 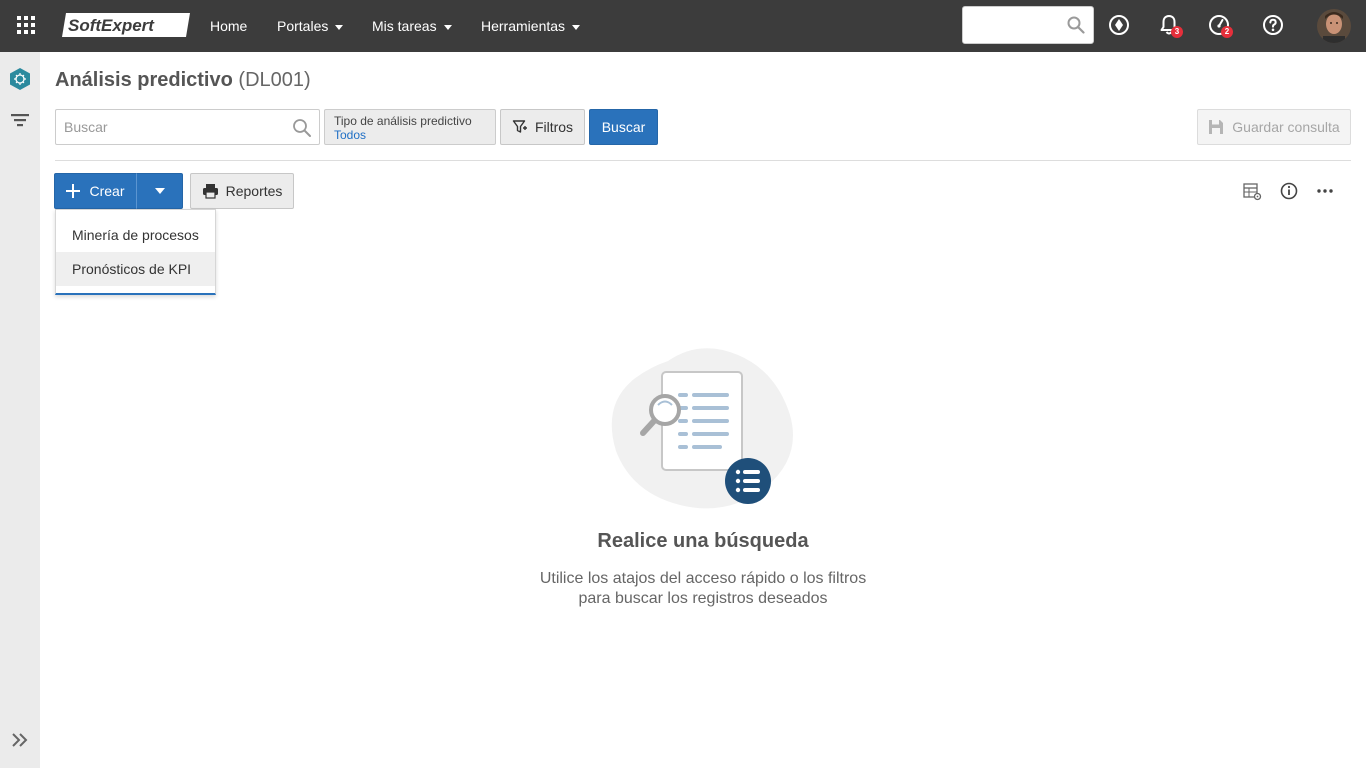 What do you see at coordinates (554, 127) in the screenshot?
I see `filters-label: Filtros` at bounding box center [554, 127].